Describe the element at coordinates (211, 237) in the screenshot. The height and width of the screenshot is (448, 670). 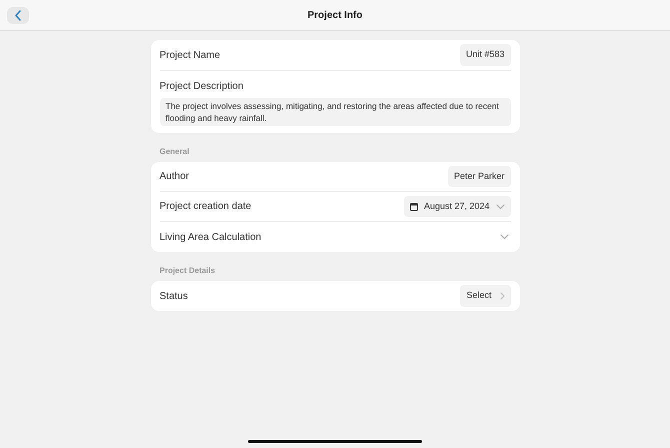
I see `field-label: Living Area Calculation` at that location.